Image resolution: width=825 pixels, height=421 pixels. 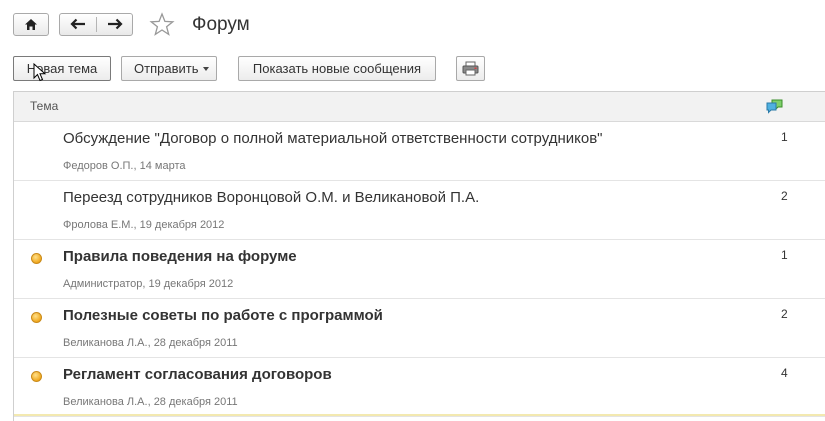 What do you see at coordinates (784, 373) in the screenshot?
I see `message-count: 4` at bounding box center [784, 373].